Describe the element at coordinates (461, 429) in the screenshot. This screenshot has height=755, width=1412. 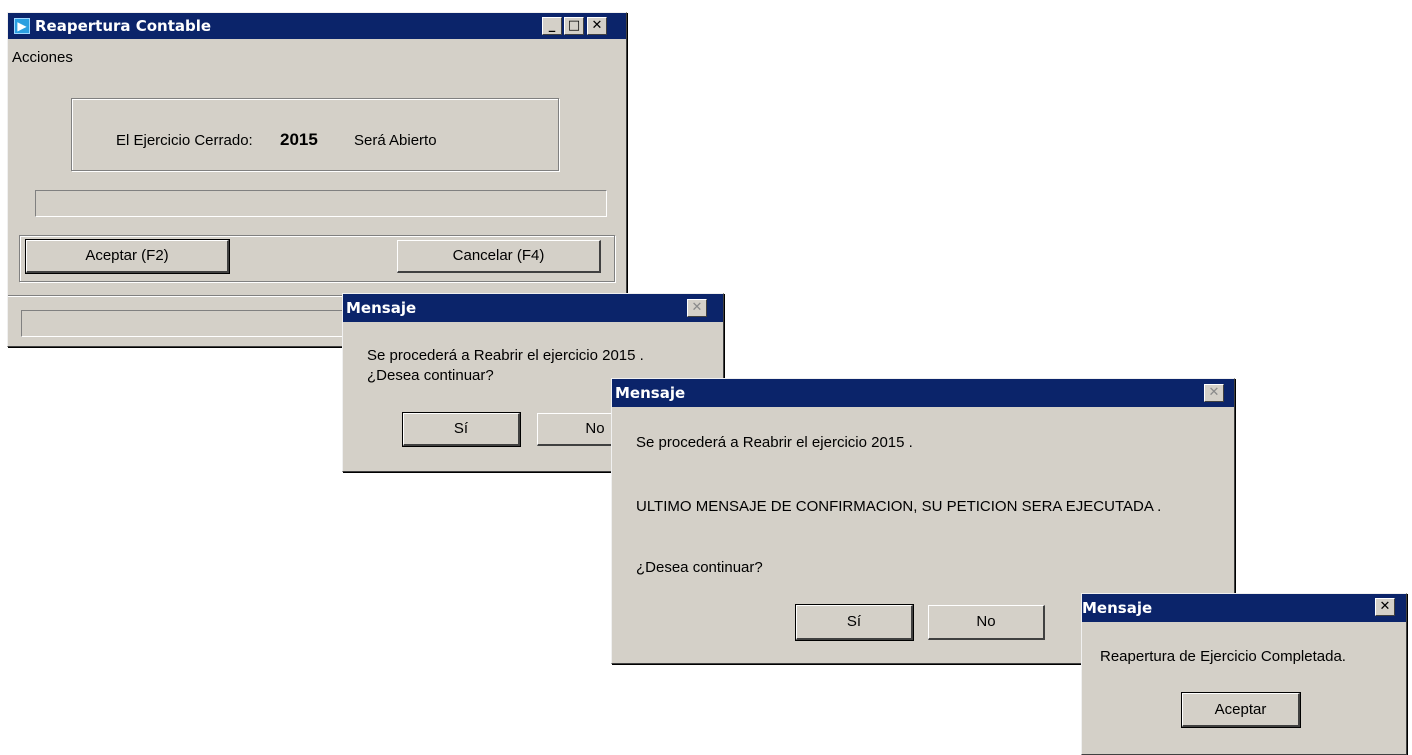
I see `dialog1-yes-button: Sí` at that location.